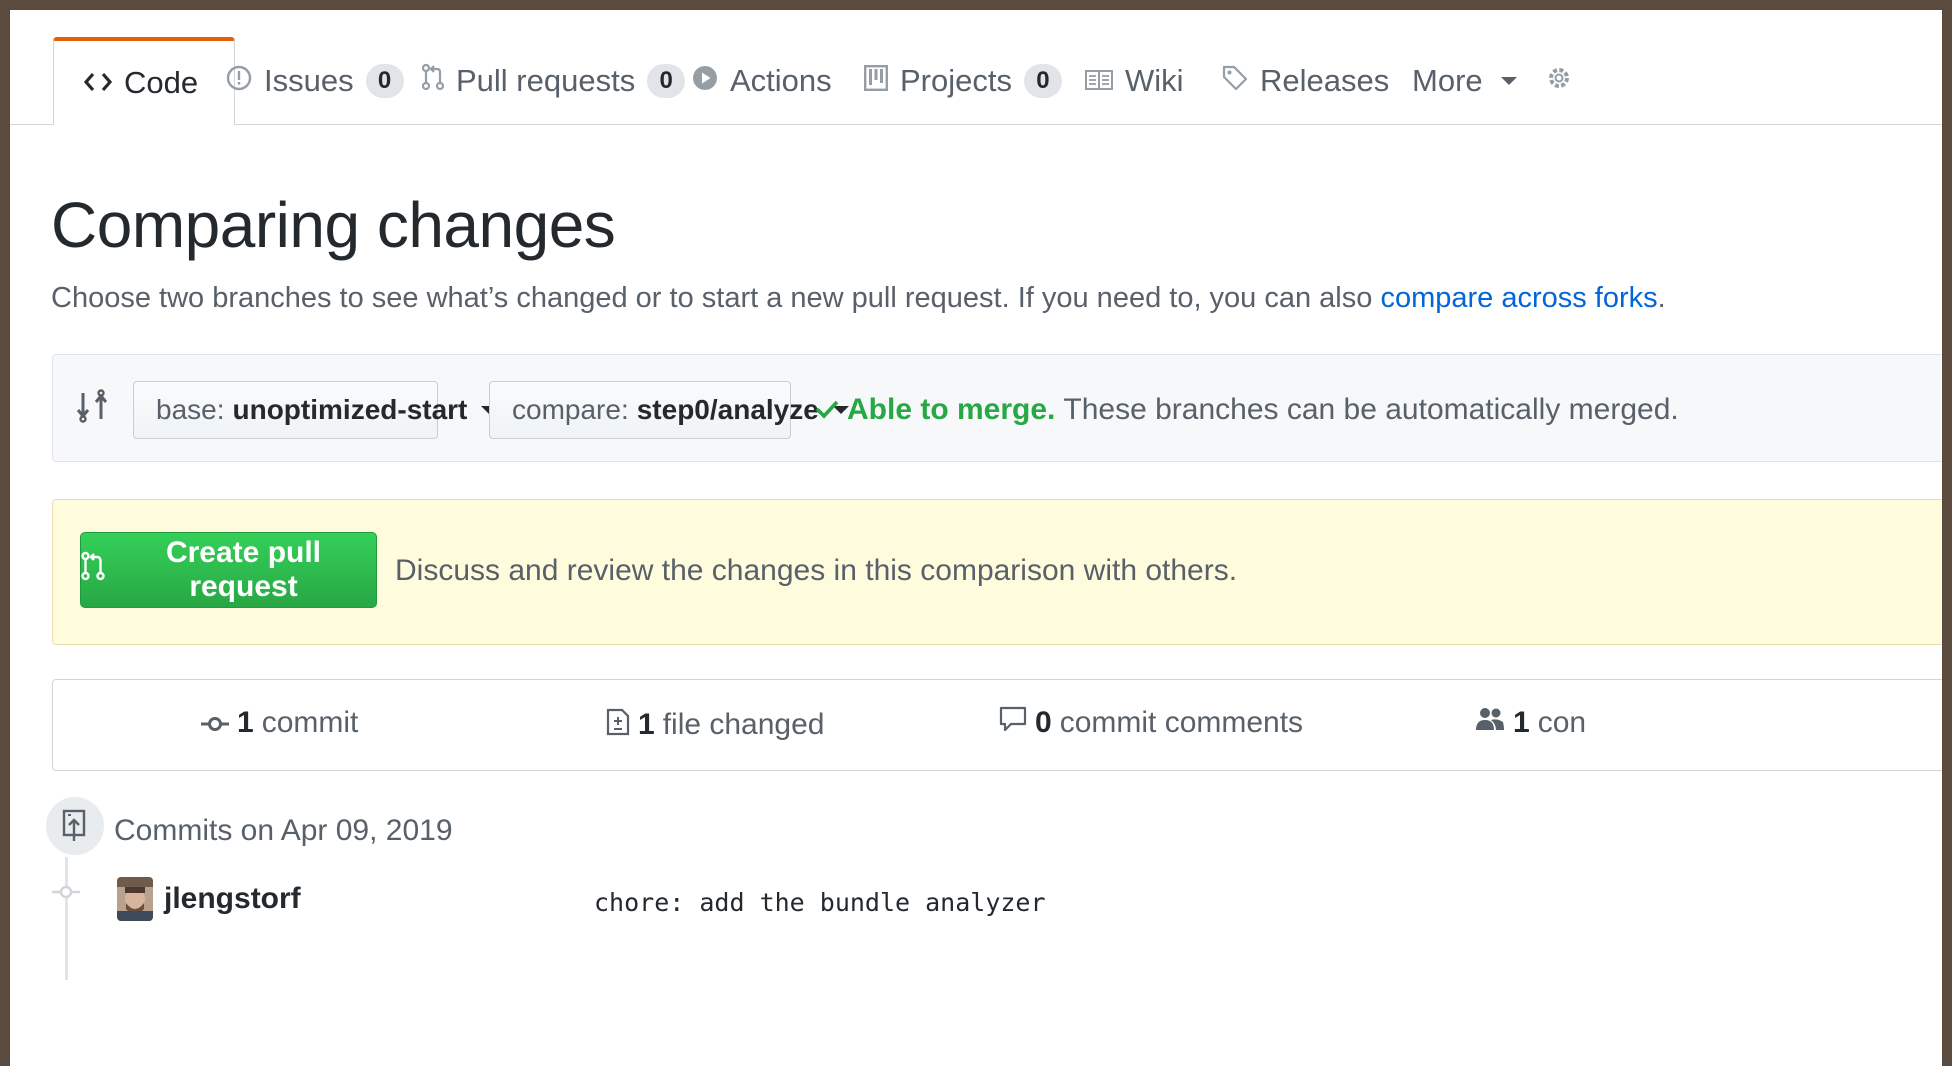 This screenshot has width=1952, height=1066. I want to click on tab-code: Code, so click(144, 81).